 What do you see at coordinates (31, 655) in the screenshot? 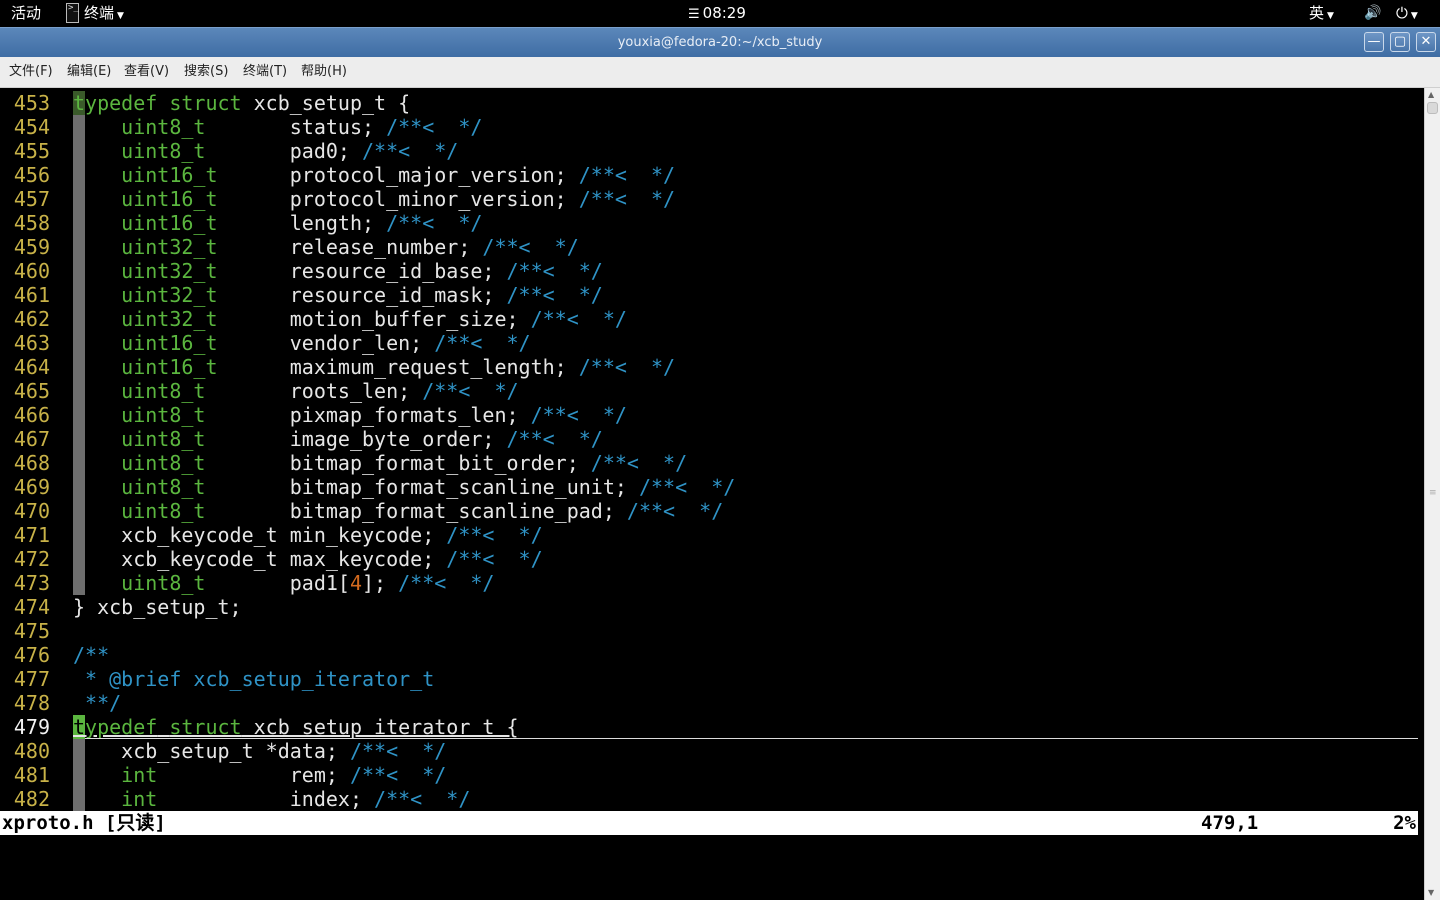
I see `line-number: 476` at bounding box center [31, 655].